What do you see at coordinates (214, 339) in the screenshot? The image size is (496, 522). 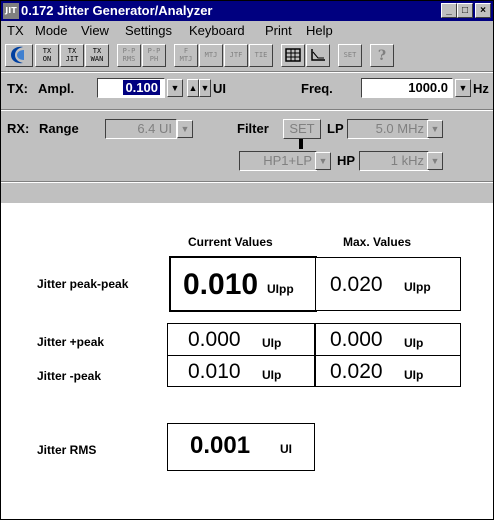 I see `plus-peak-current-value: 0.000` at bounding box center [214, 339].